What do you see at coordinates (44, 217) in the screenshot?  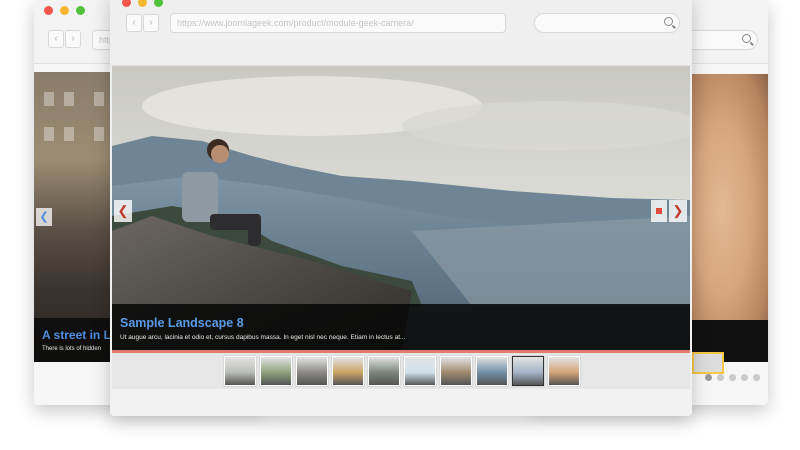 I see `left-slide-prev-button: ❮` at bounding box center [44, 217].